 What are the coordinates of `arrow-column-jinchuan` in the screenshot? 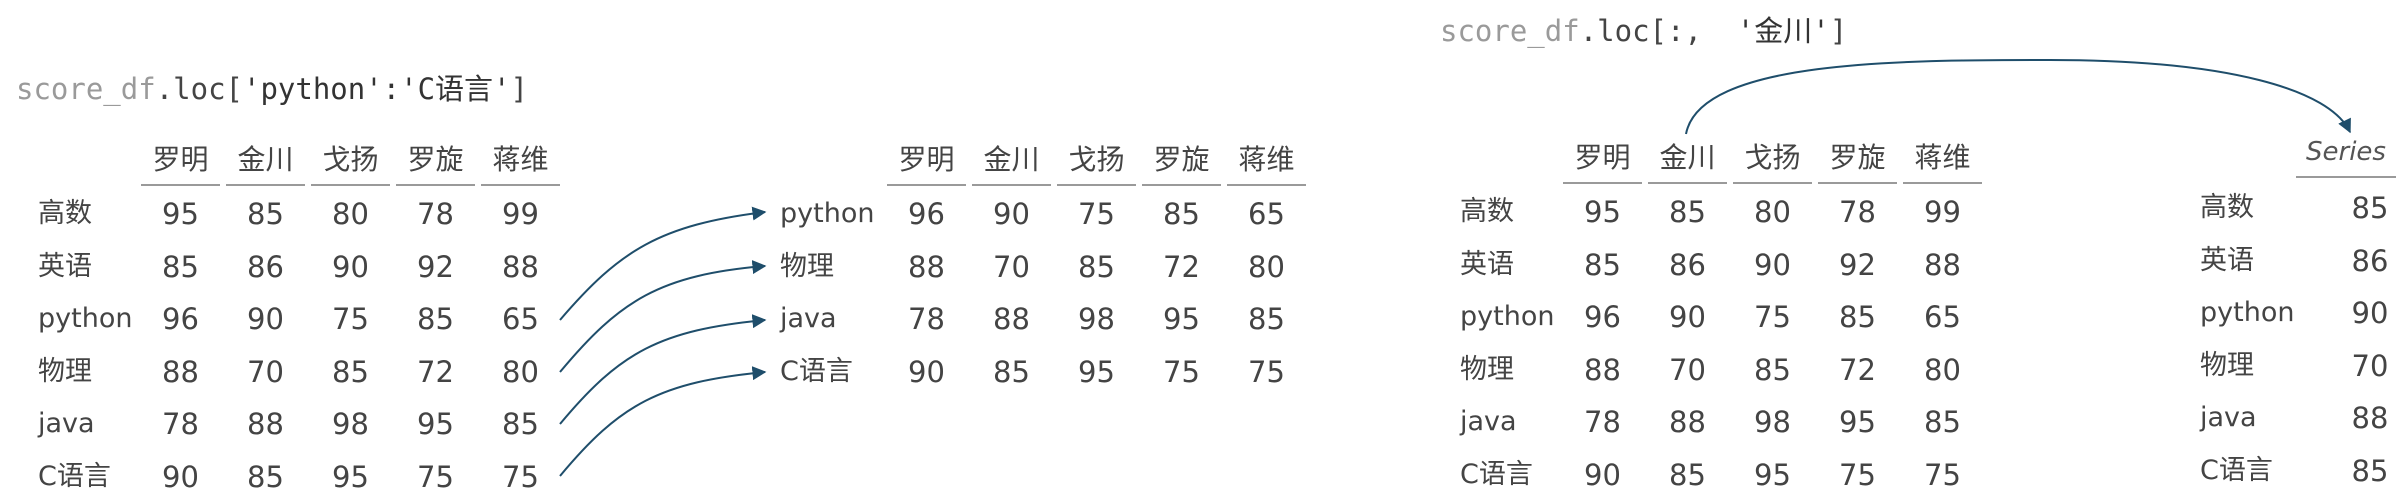 It's located at (2018, 96).